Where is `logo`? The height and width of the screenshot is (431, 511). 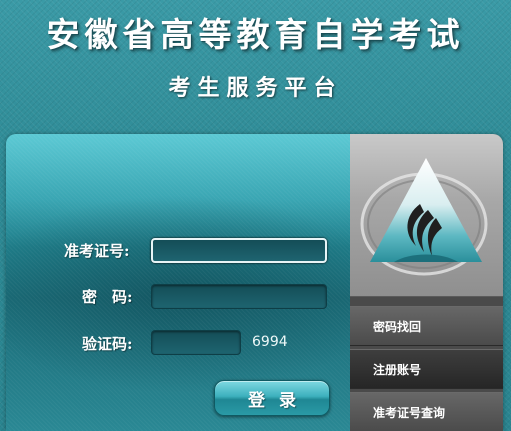 logo is located at coordinates (426, 215).